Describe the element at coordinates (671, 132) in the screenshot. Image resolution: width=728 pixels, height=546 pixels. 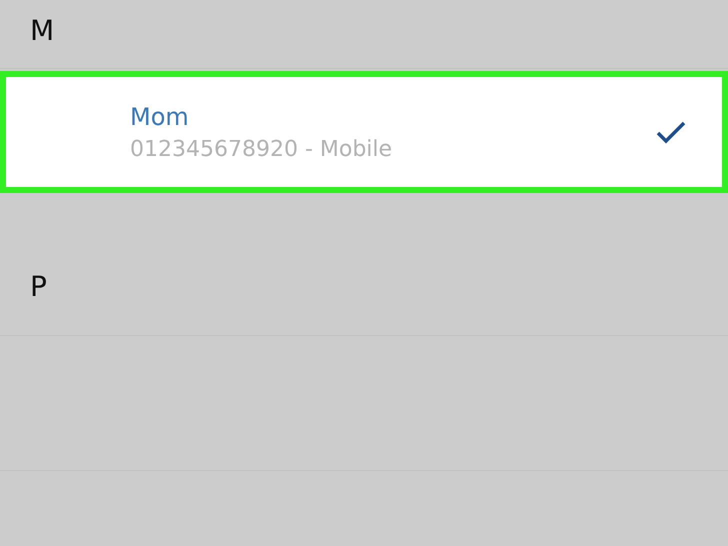
I see `checkmark-icon` at that location.